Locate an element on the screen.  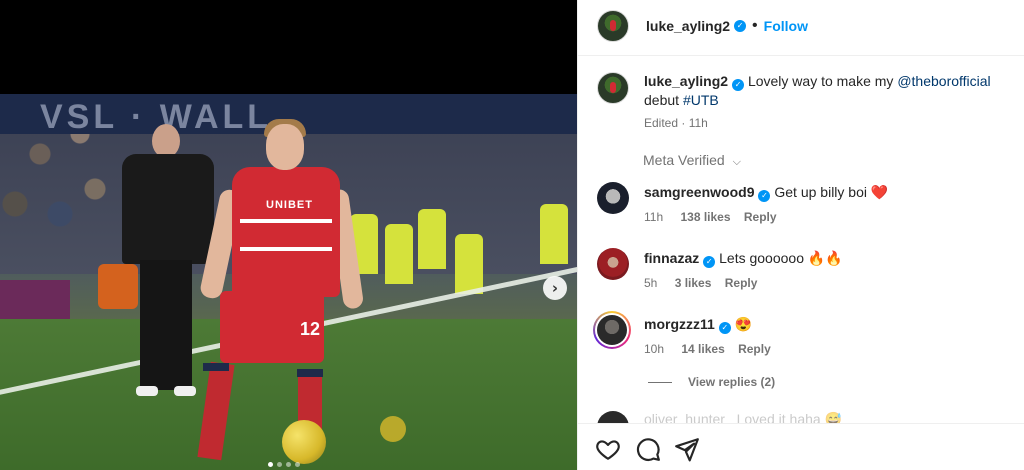
author-avatar is located at coordinates (613, 26).